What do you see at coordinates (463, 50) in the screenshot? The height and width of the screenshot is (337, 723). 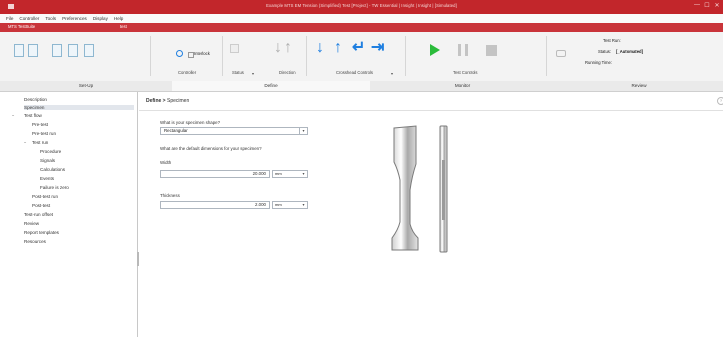 I see `pause-test-icon` at bounding box center [463, 50].